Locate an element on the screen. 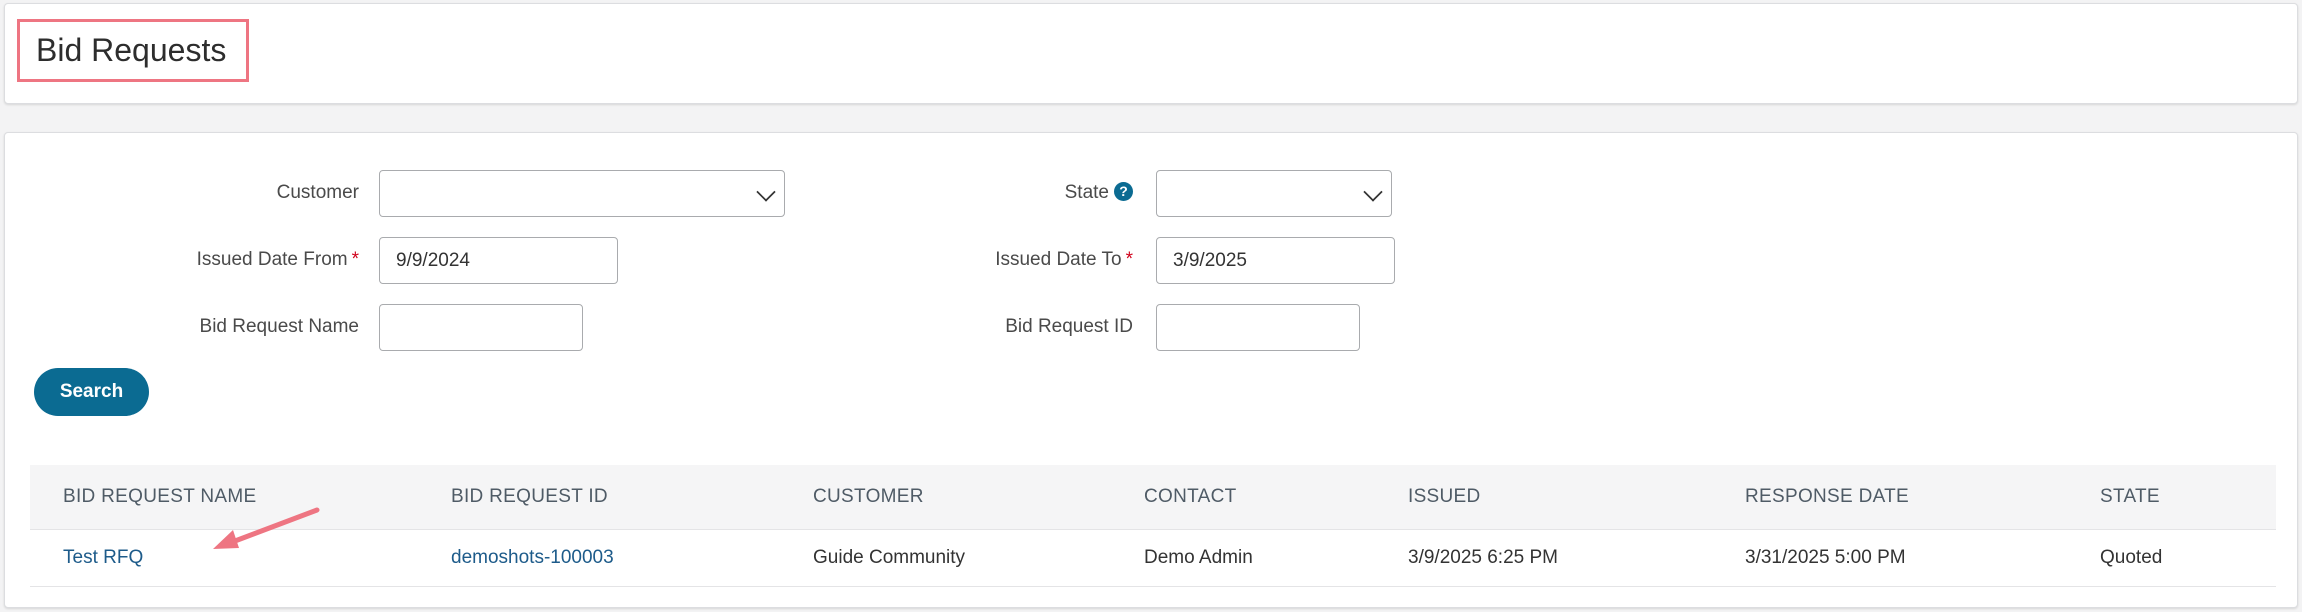 The height and width of the screenshot is (612, 2302). bid-request-id-label: Bid Request ID is located at coordinates (1069, 326).